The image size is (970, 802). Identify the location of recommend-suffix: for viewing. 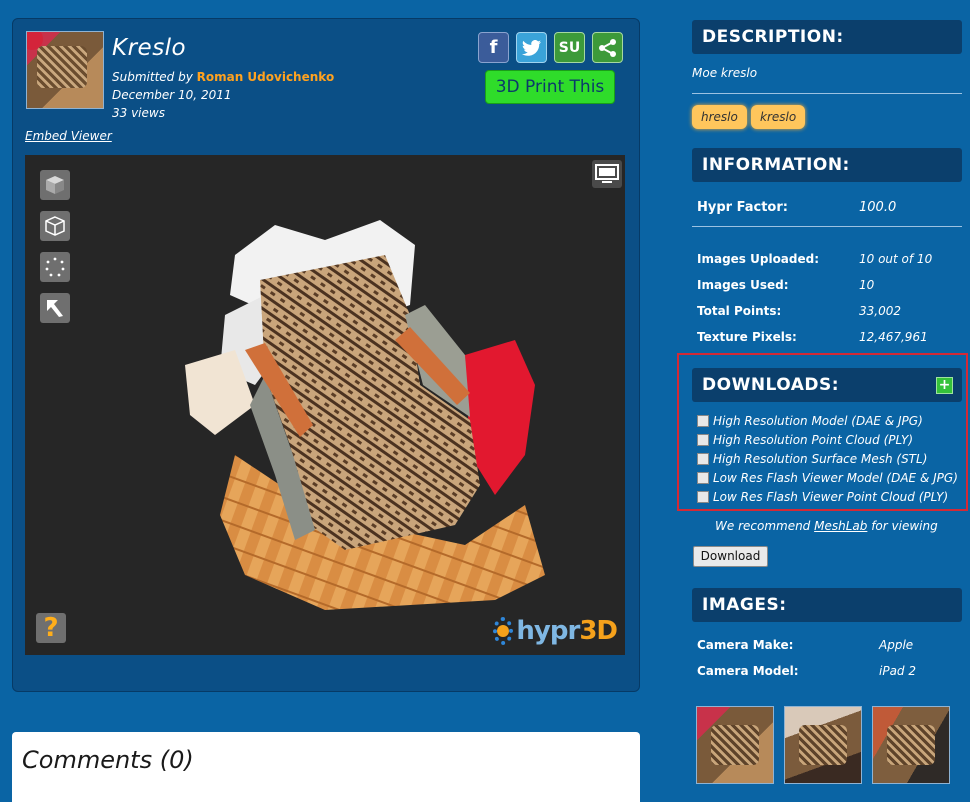
(902, 526).